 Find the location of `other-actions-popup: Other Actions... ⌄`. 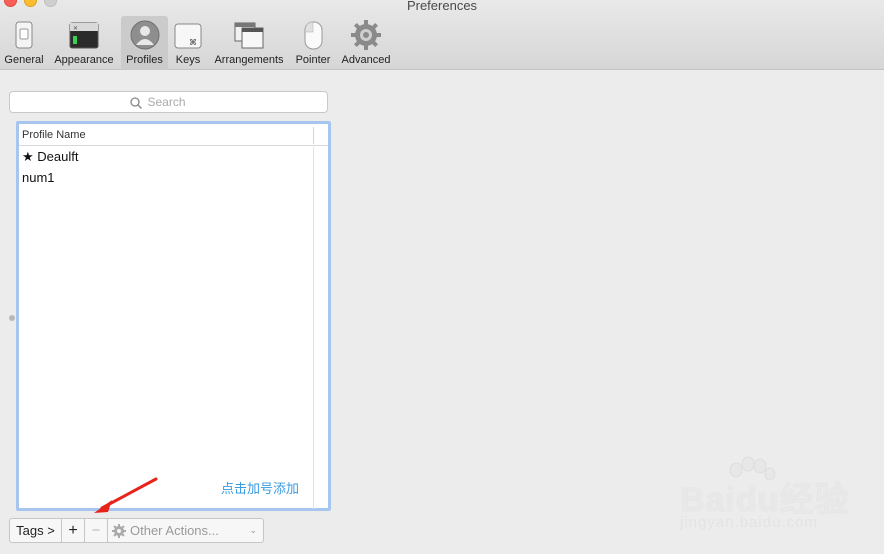

other-actions-popup: Other Actions... ⌄ is located at coordinates (186, 530).